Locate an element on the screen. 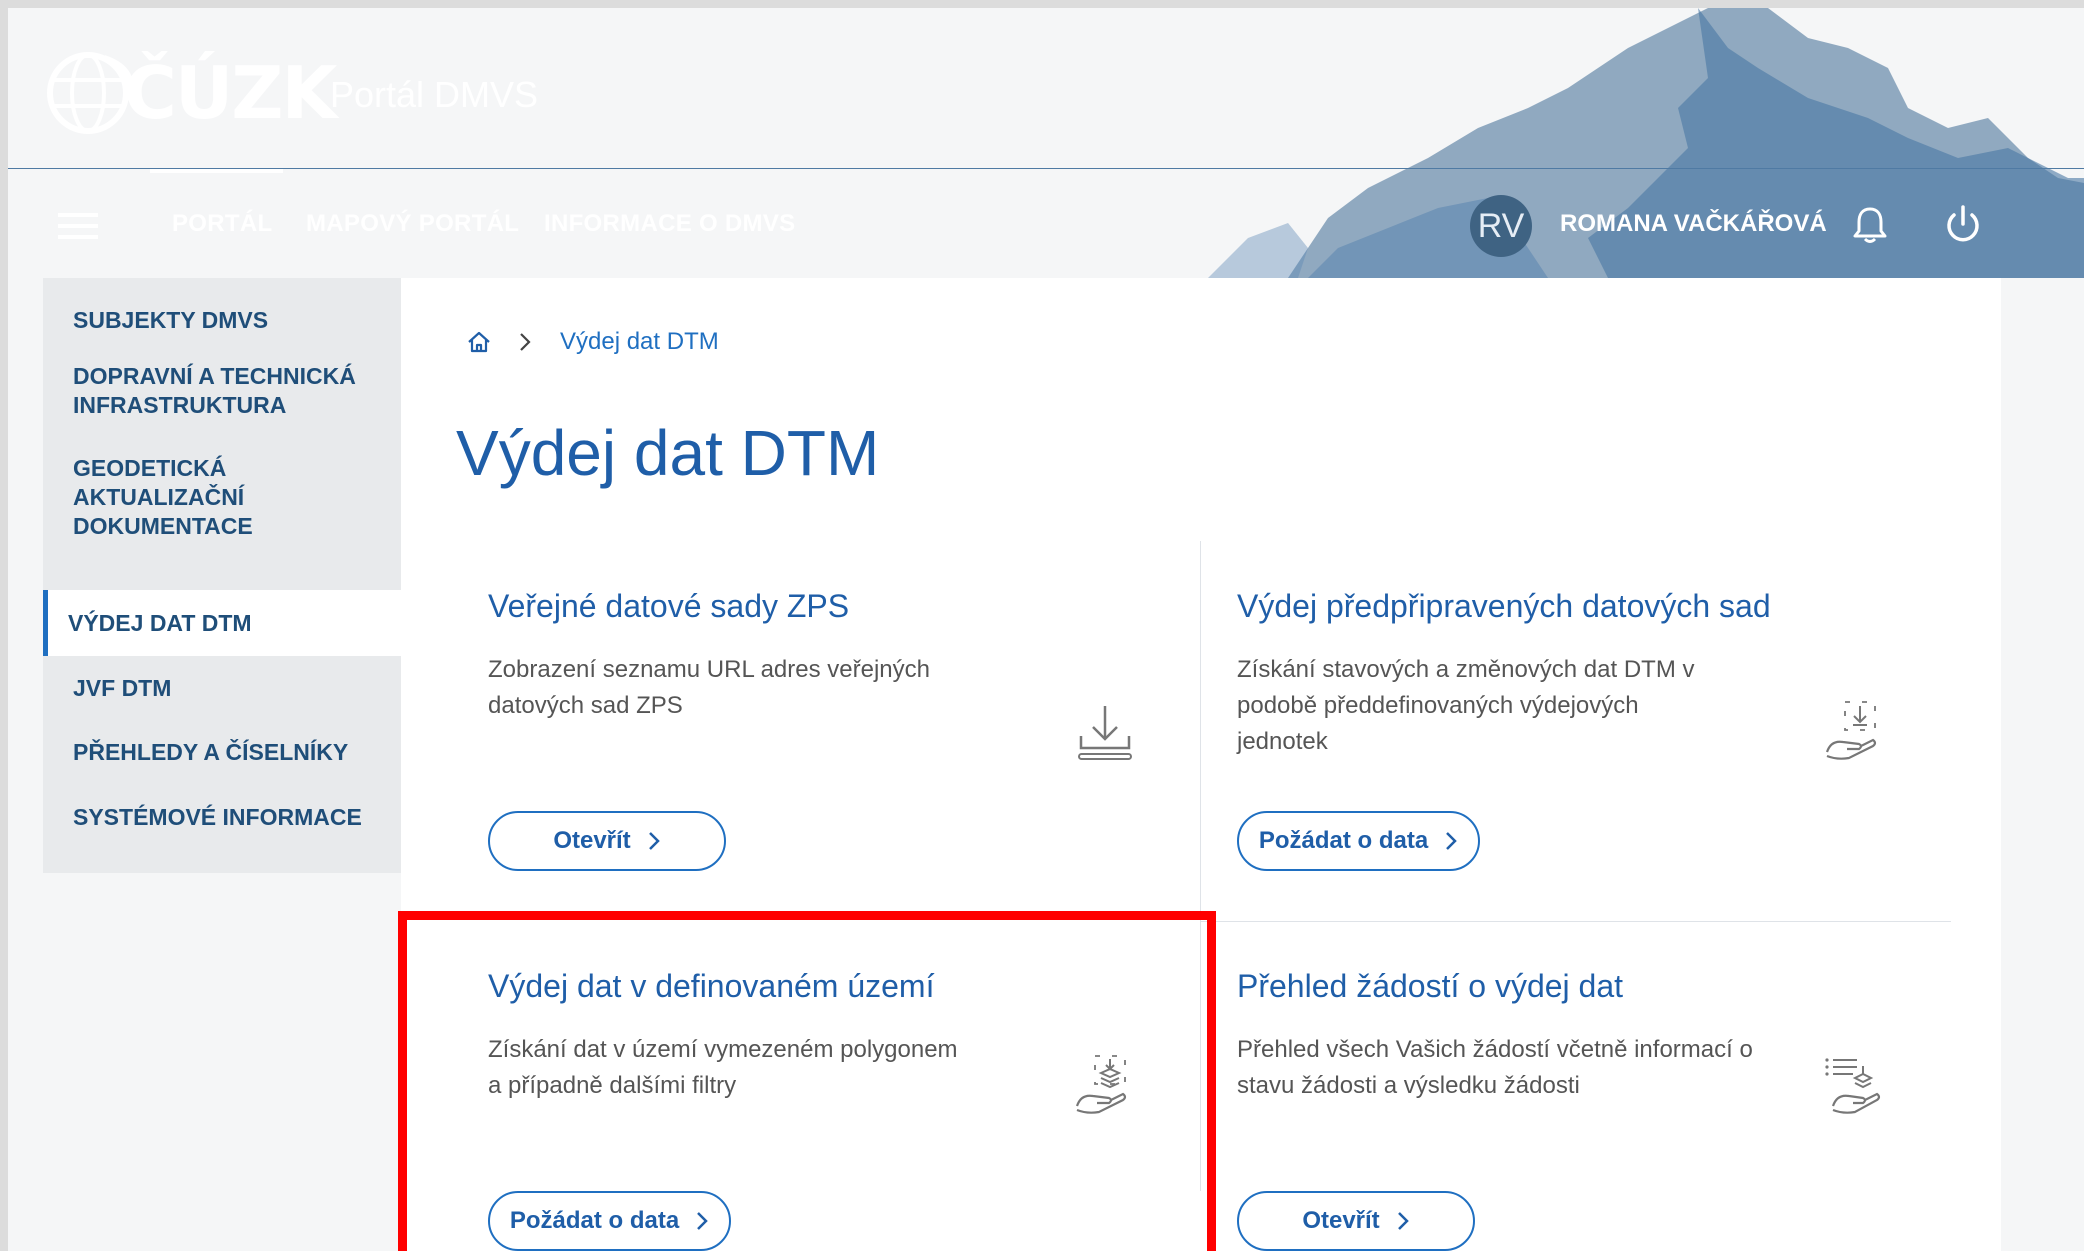  breadcrumb: Výdej dat DTM is located at coordinates (592, 342).